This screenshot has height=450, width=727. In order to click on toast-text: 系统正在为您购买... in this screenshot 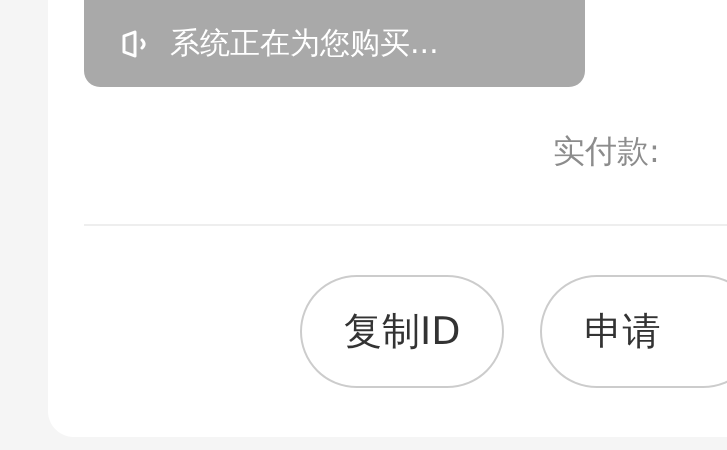, I will do `click(304, 44)`.